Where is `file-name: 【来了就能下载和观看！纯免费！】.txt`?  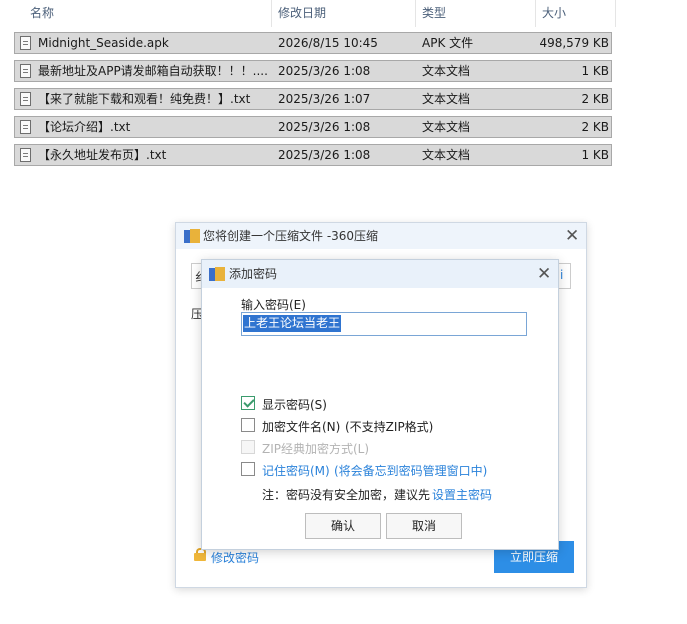 file-name: 【来了就能下载和观看！纯免费！】.txt is located at coordinates (144, 99).